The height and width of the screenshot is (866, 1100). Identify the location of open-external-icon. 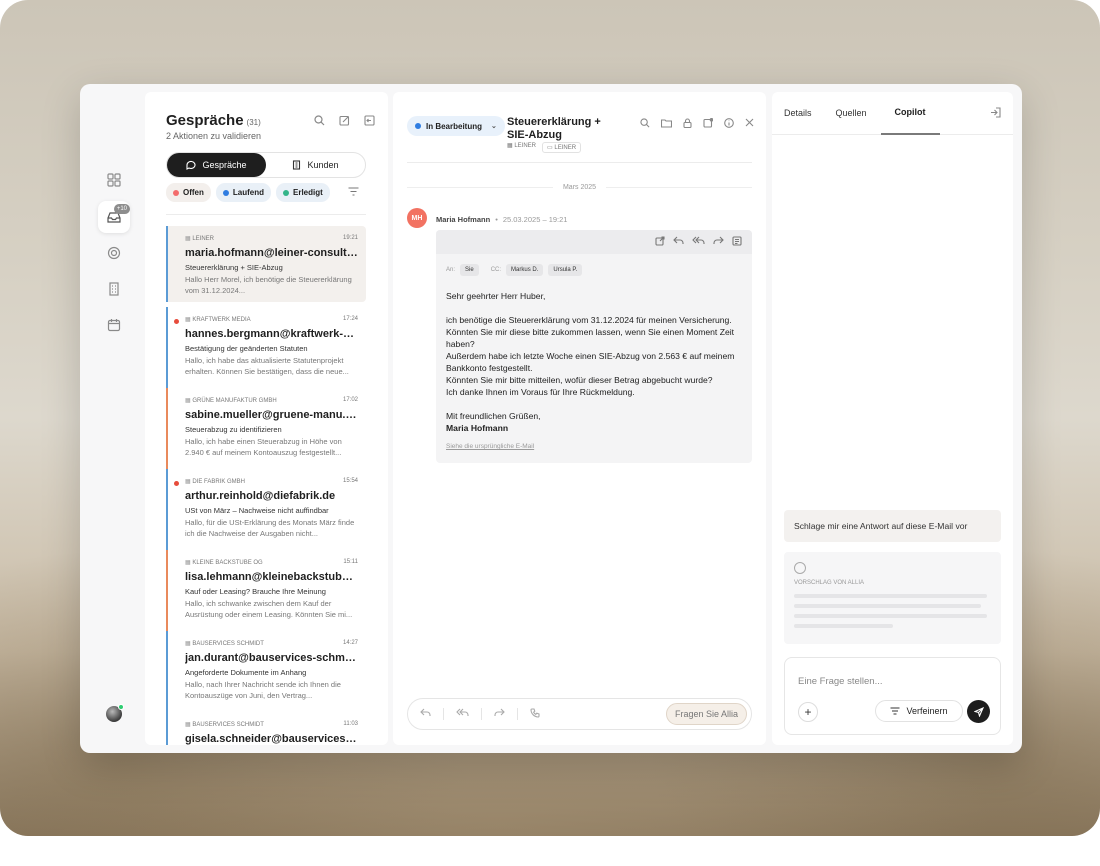
(660, 242).